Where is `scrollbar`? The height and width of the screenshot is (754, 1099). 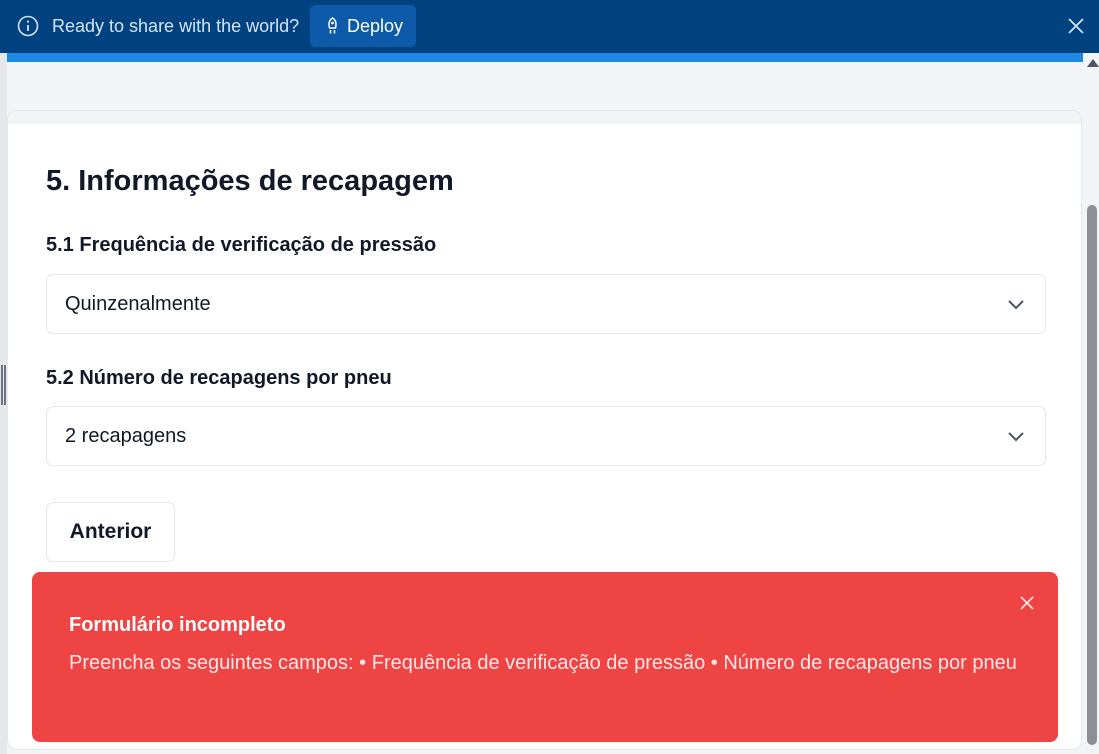 scrollbar is located at coordinates (1091, 403).